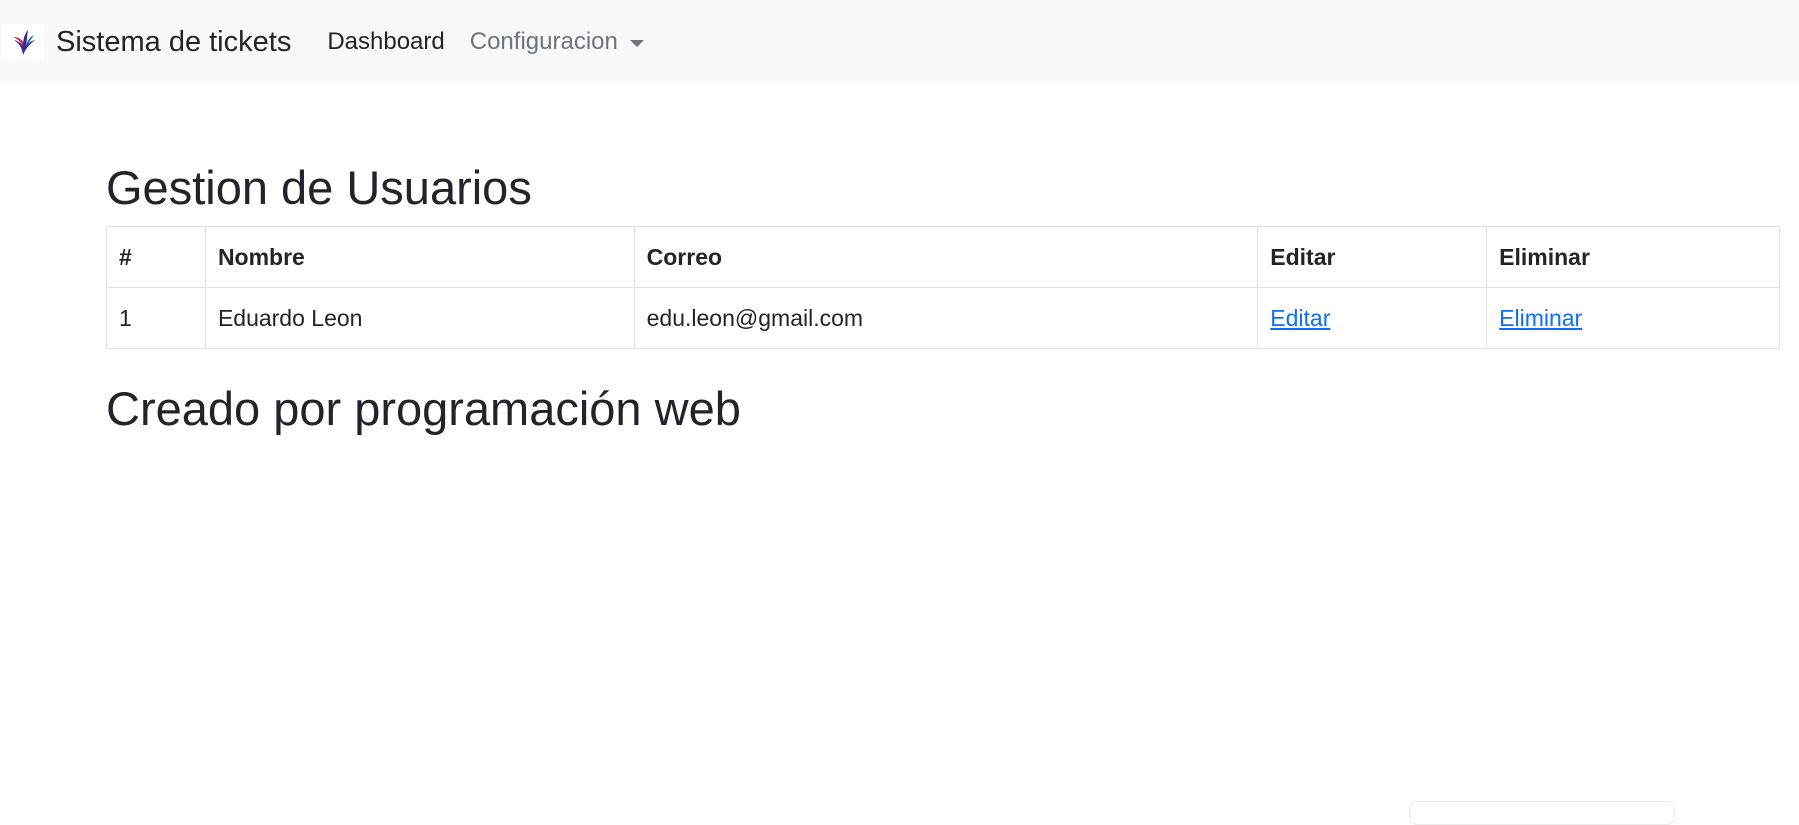 This screenshot has width=1799, height=825. What do you see at coordinates (1540, 318) in the screenshot?
I see `delete-user-link: Eliminar` at bounding box center [1540, 318].